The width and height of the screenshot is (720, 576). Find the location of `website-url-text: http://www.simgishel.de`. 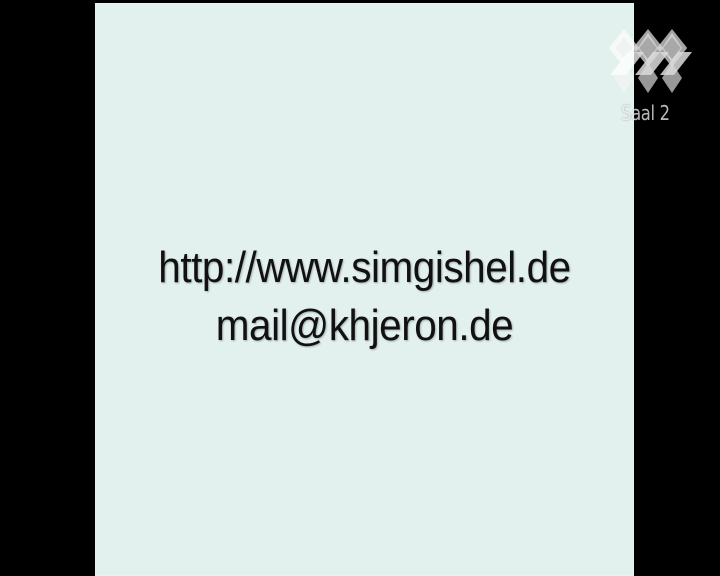

website-url-text: http://www.simgishel.de is located at coordinates (364, 267).